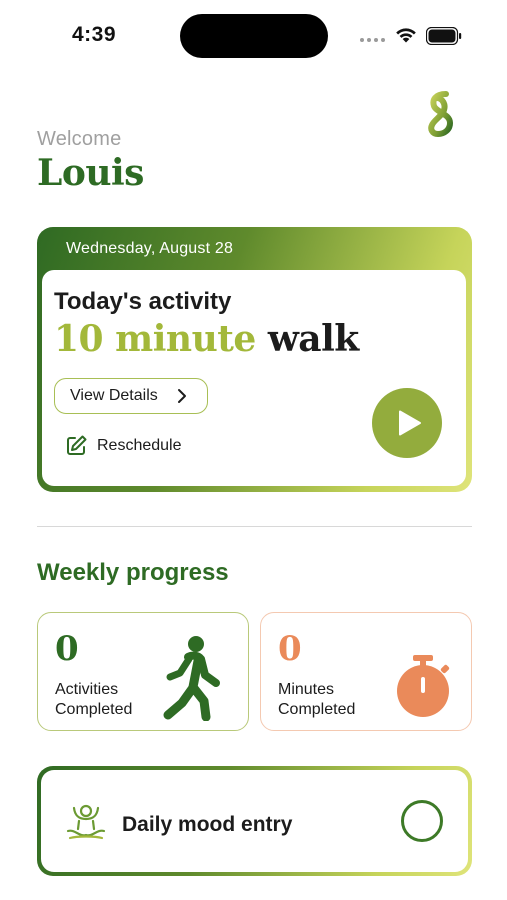  I want to click on daily-mood-entry-card: Daily mood entry, so click(254, 821).